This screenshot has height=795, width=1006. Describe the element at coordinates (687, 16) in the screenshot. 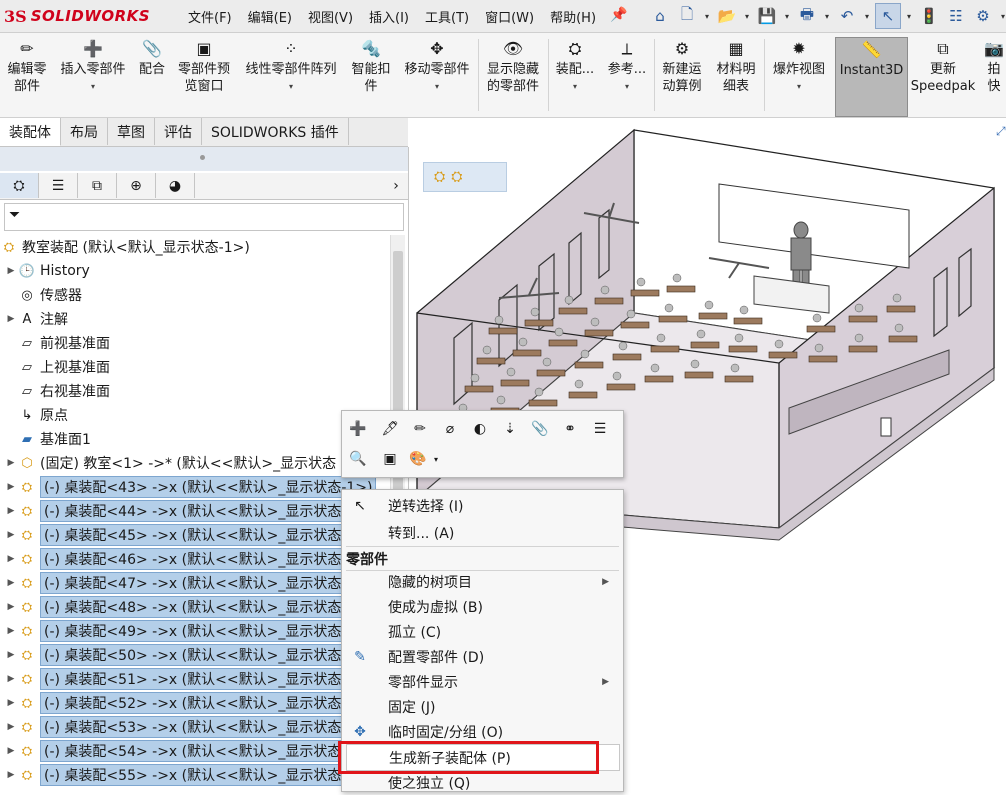

I see `new-document-icon: 🗋` at that location.